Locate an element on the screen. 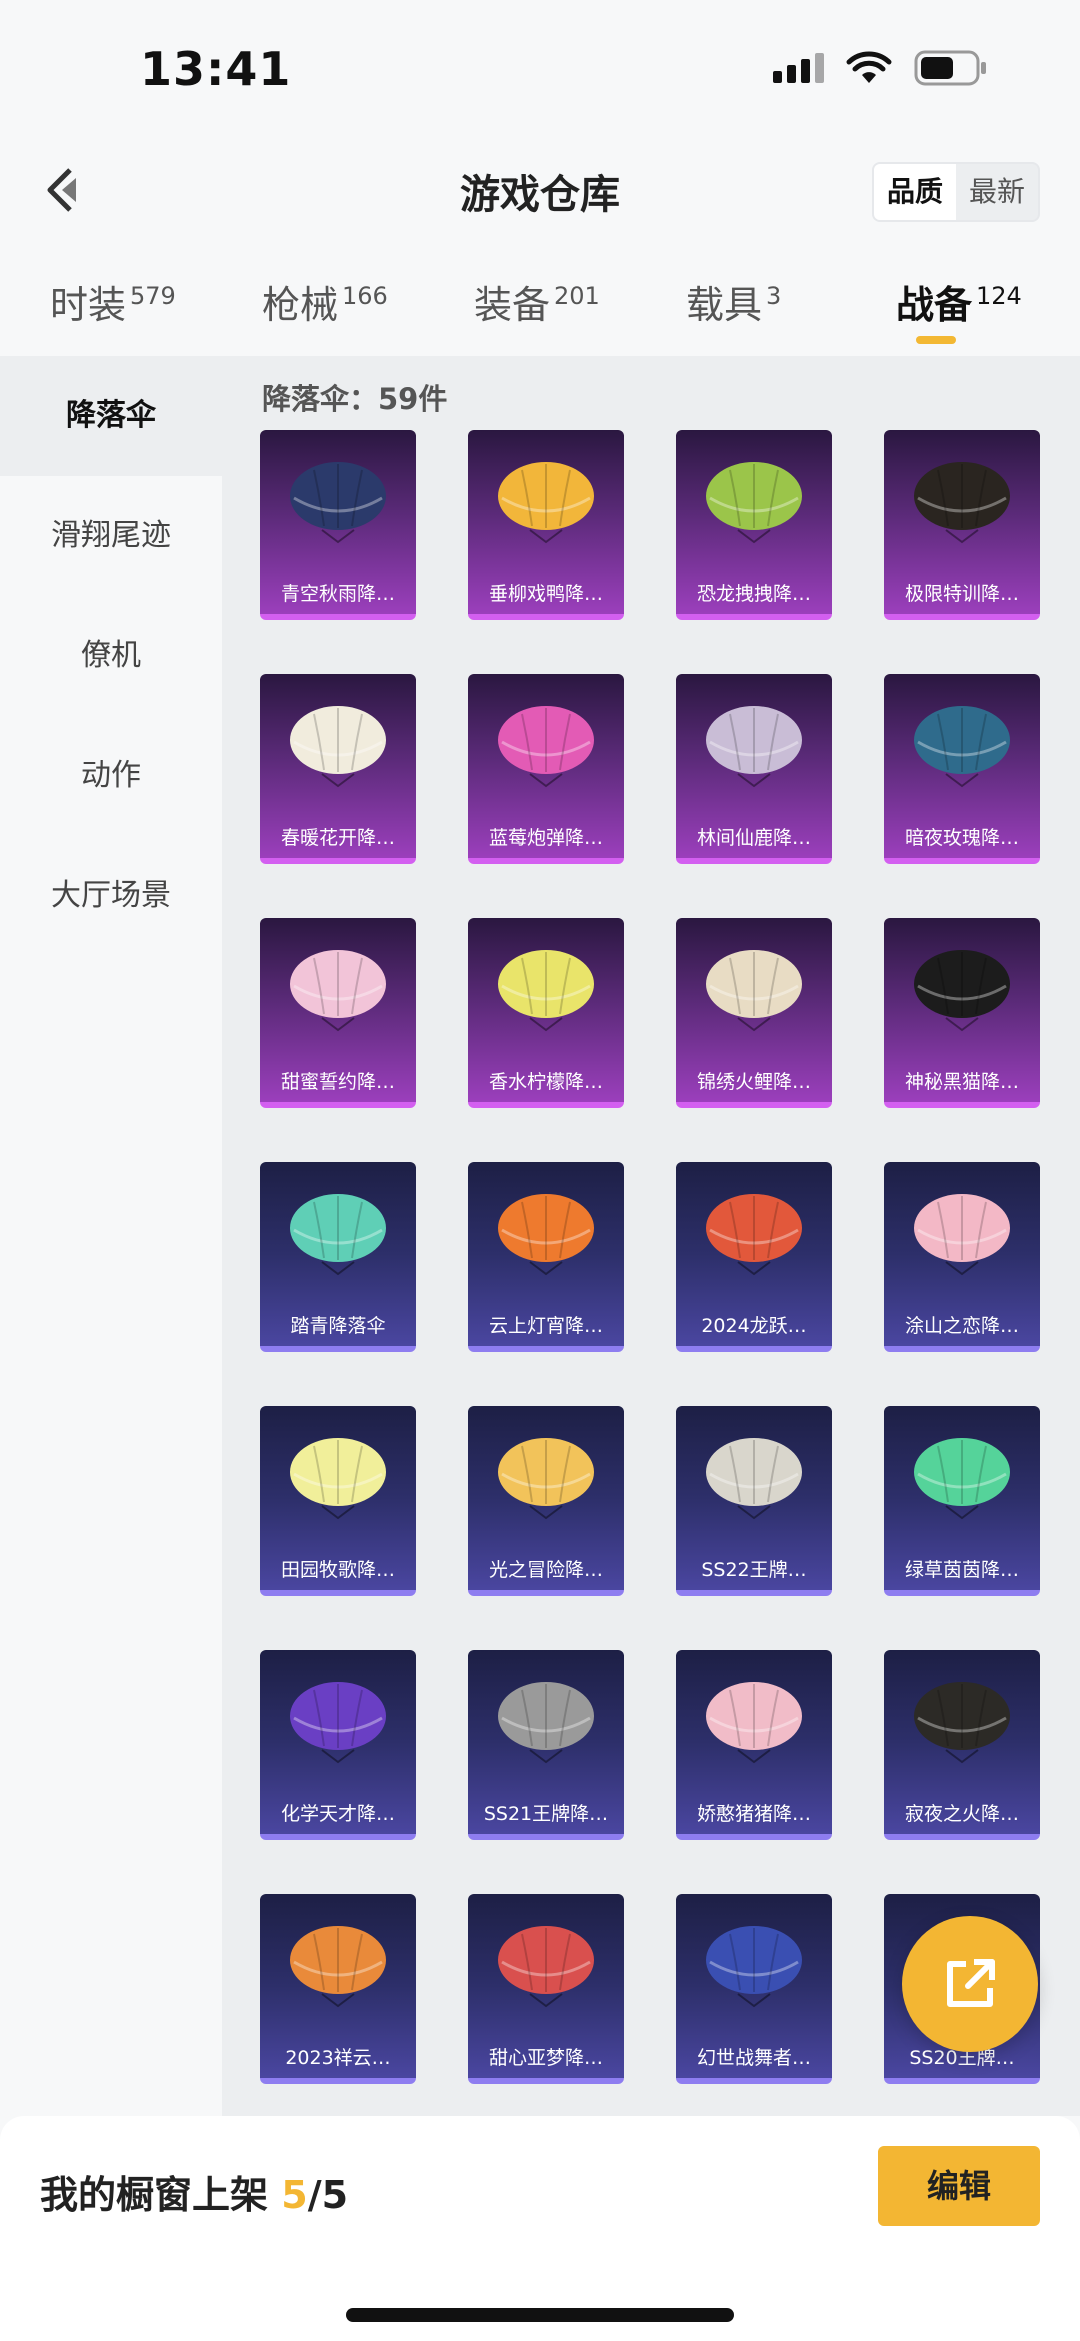 This screenshot has height=2341, width=1080. tab-count: 166 is located at coordinates (365, 296).